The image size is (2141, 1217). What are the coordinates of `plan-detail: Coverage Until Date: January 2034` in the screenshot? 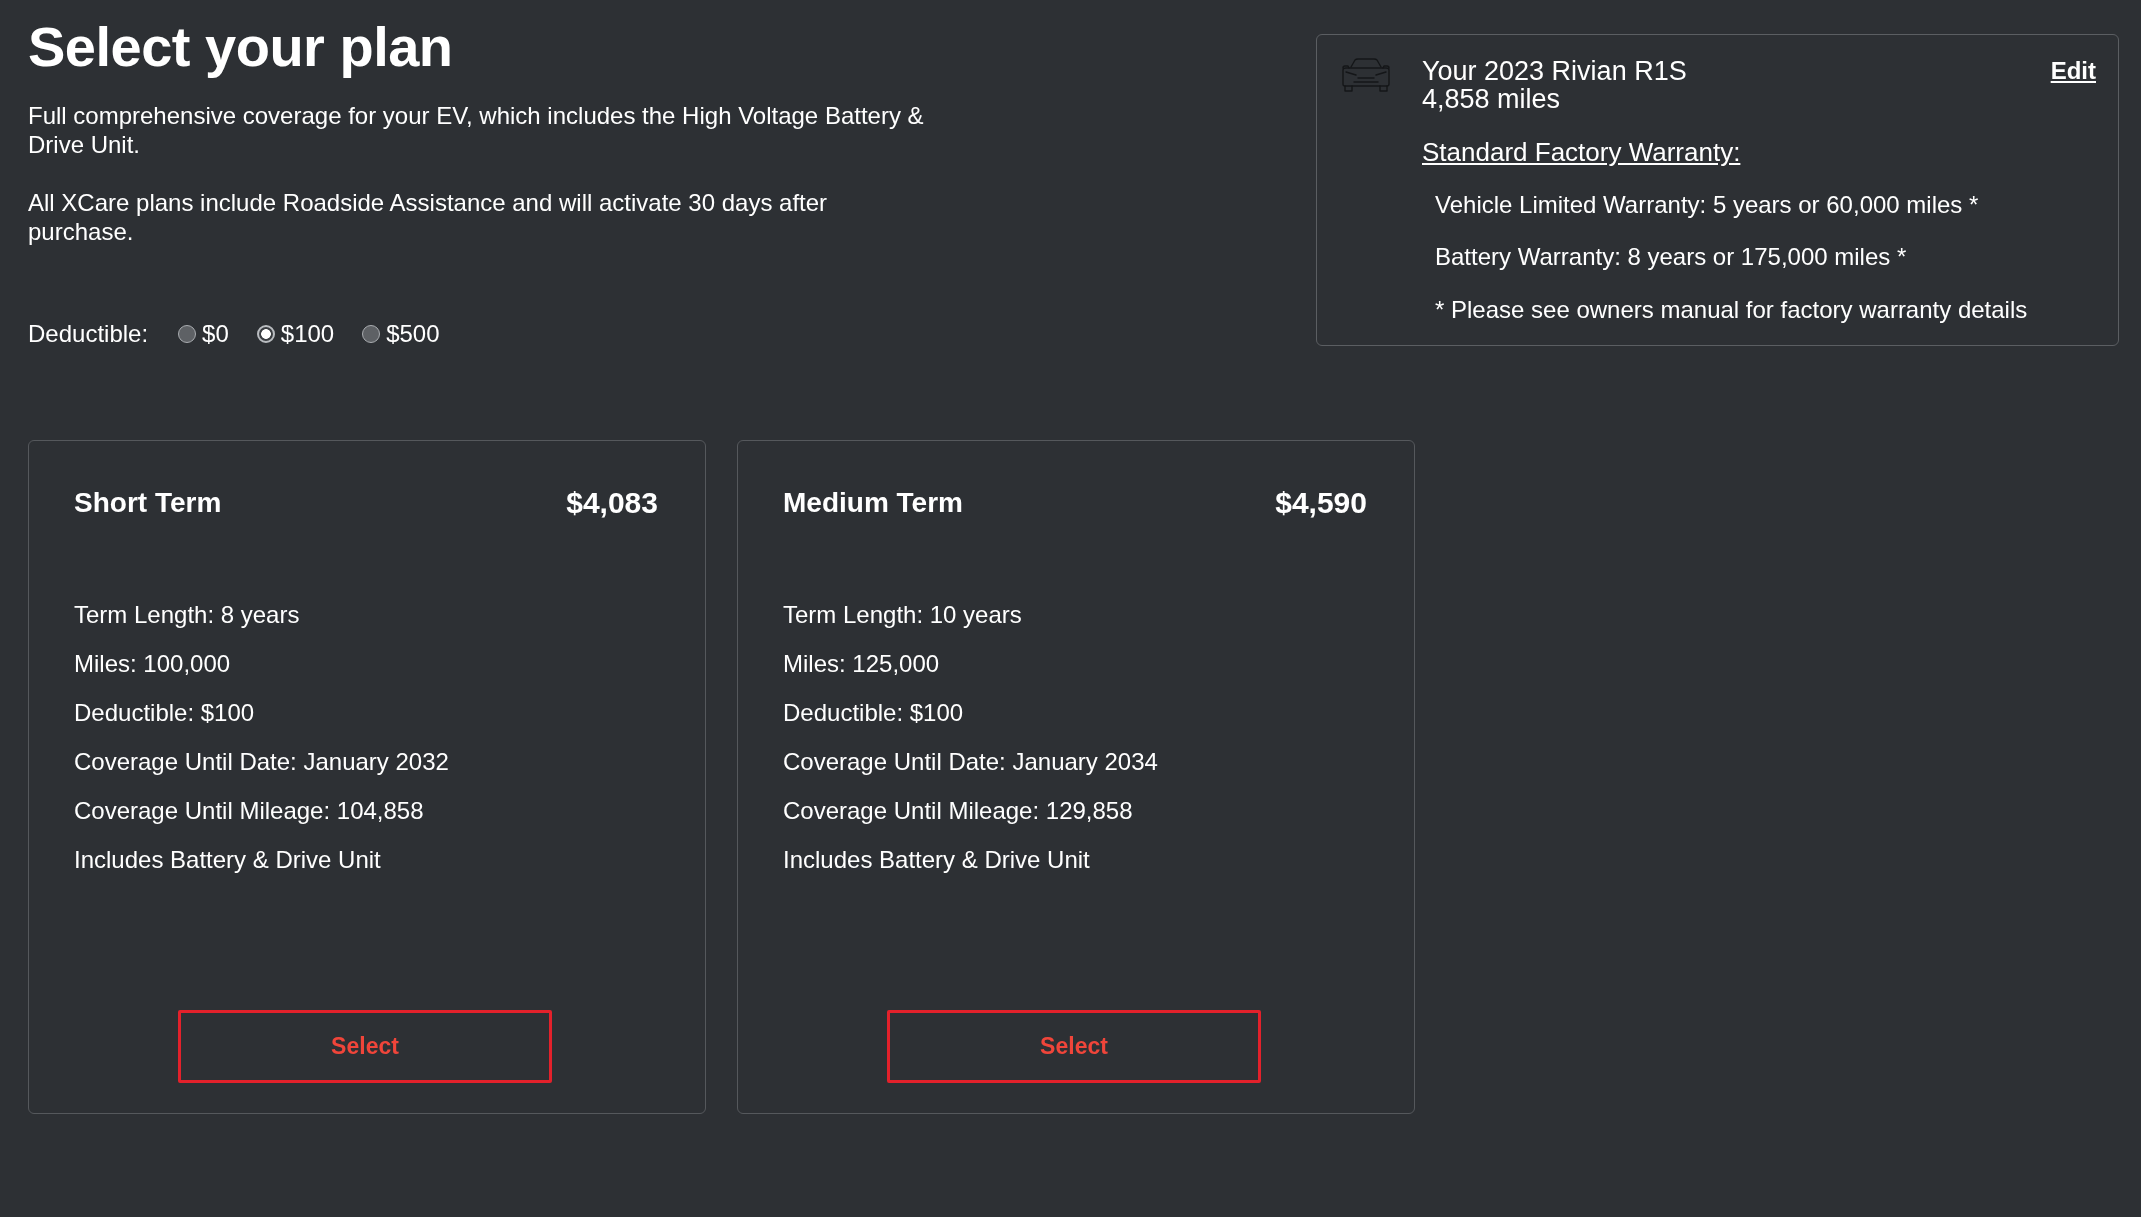 It's located at (971, 762).